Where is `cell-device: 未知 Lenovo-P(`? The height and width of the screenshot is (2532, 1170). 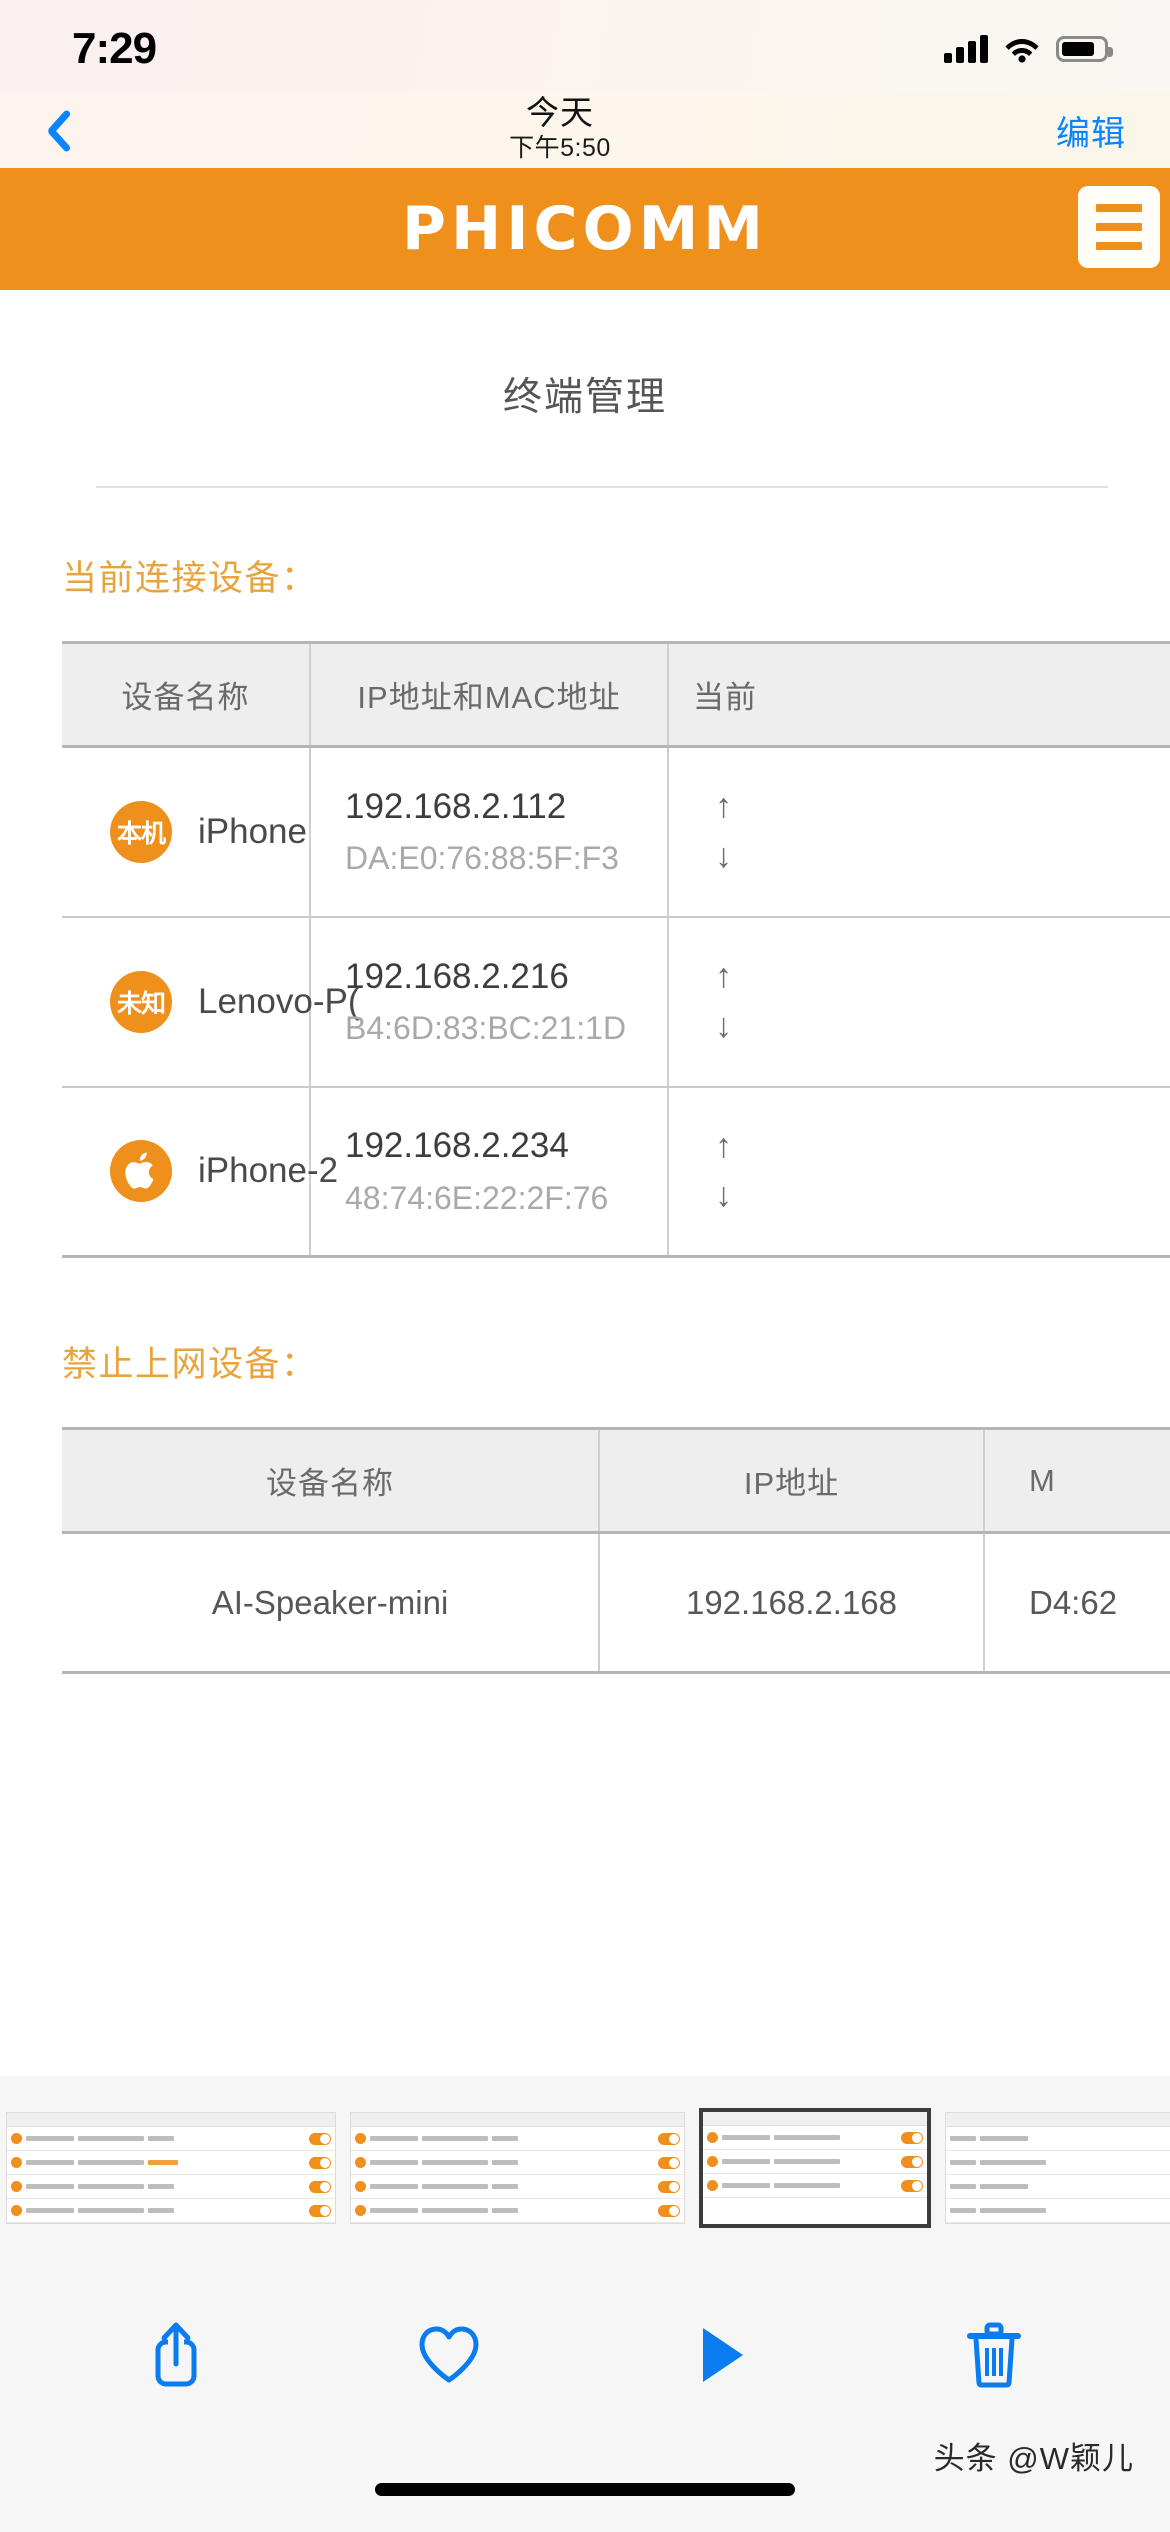
cell-device: 未知 Lenovo-P( is located at coordinates (210, 1002).